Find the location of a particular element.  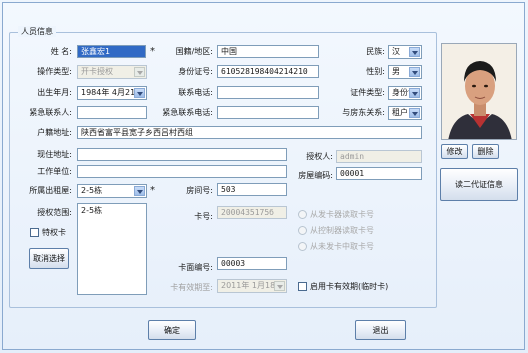

read-from-controller-radio is located at coordinates (302, 230).